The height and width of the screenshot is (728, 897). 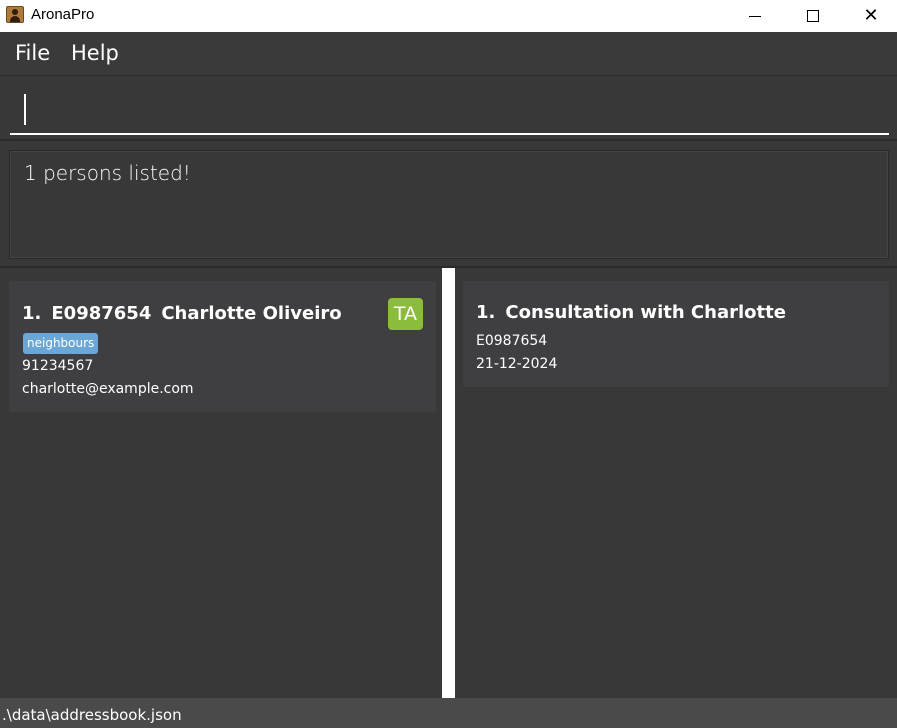 What do you see at coordinates (58, 366) in the screenshot?
I see `person-phone: 91234567` at bounding box center [58, 366].